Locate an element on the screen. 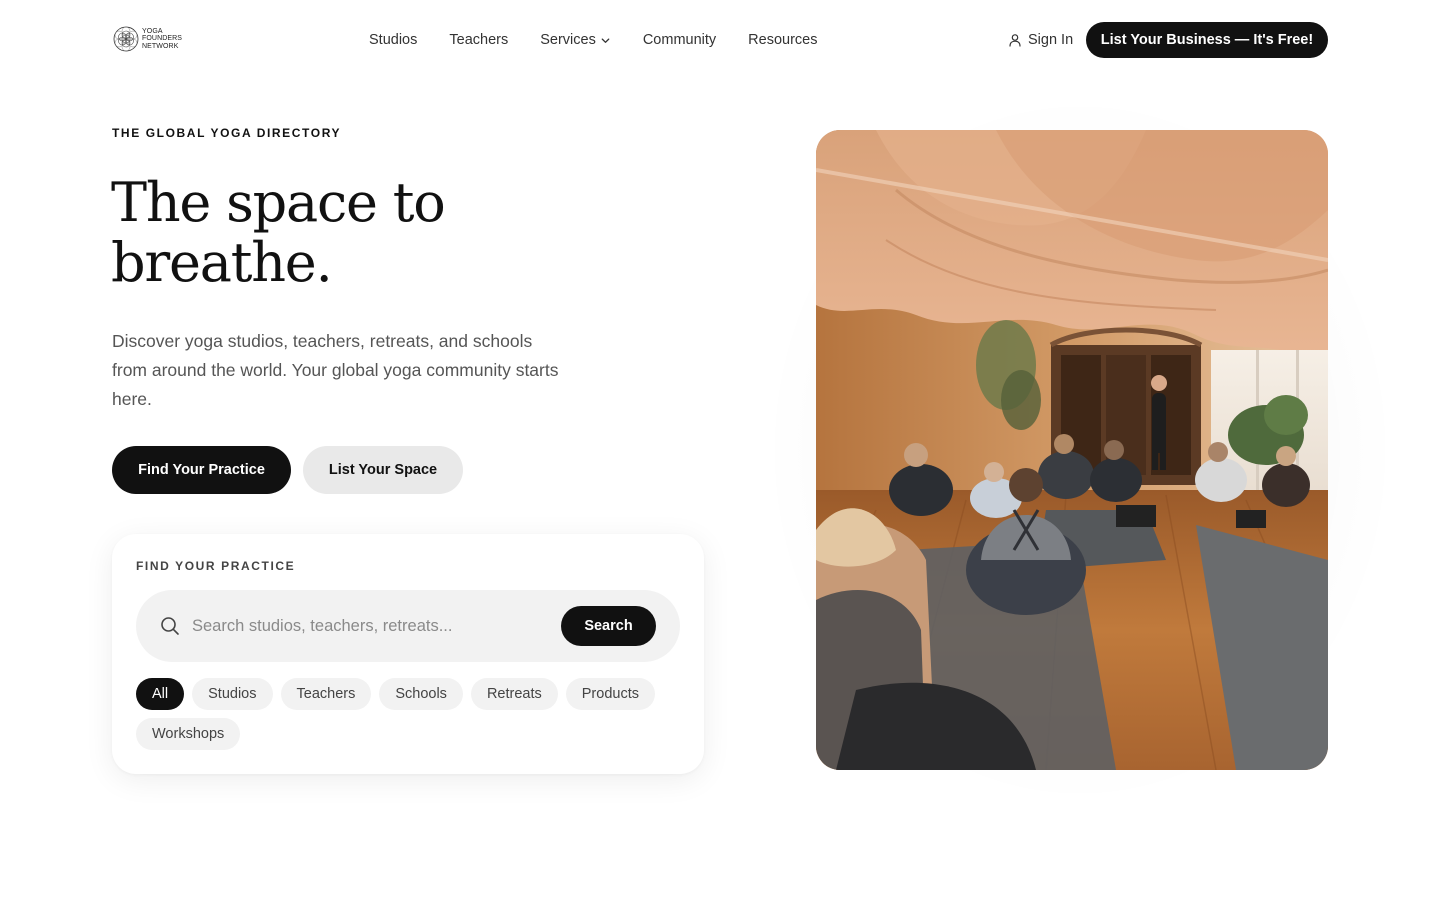 The width and height of the screenshot is (1440, 900). list-business-button: List Your Business — It's Free! is located at coordinates (1207, 40).